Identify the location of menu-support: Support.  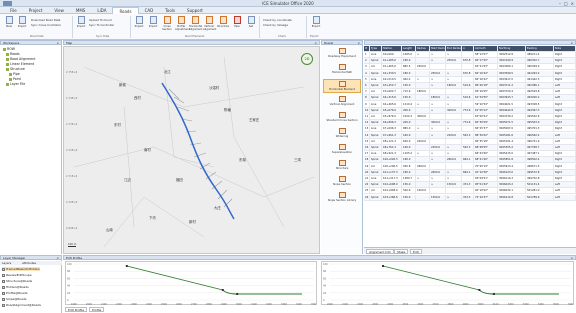
(195, 10).